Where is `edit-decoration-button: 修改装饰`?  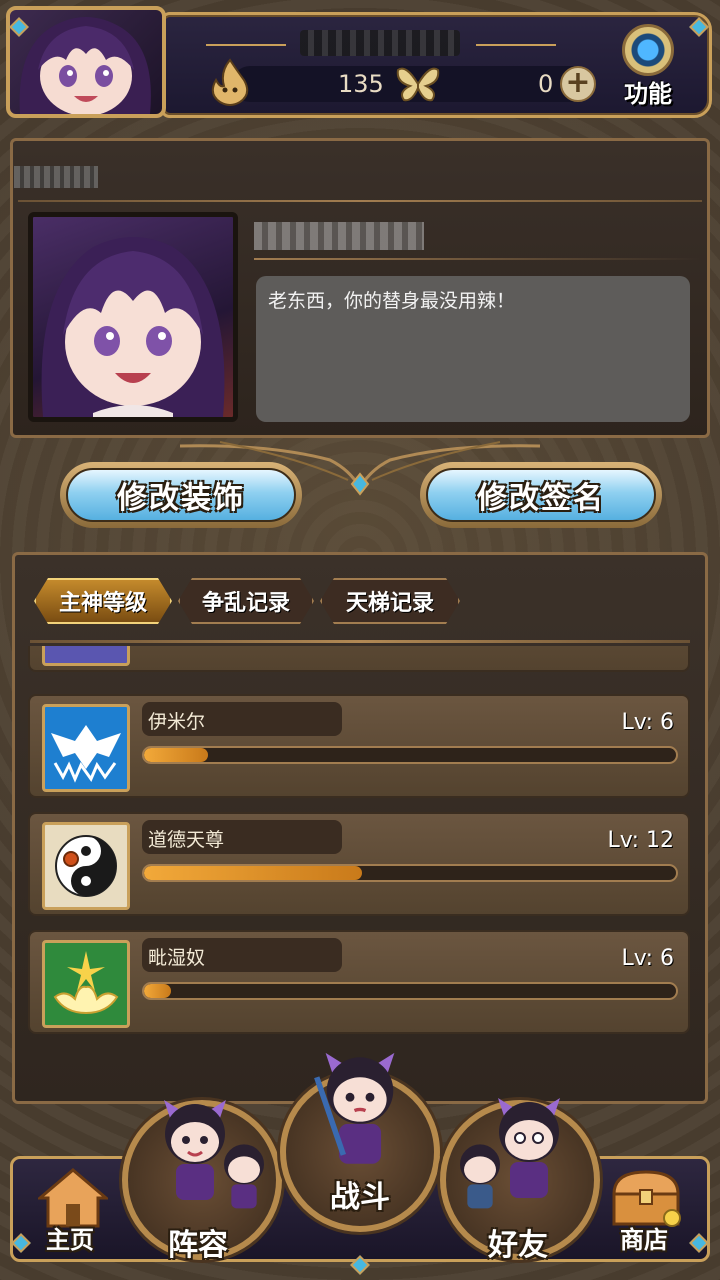 edit-decoration-button: 修改装饰 is located at coordinates (181, 495).